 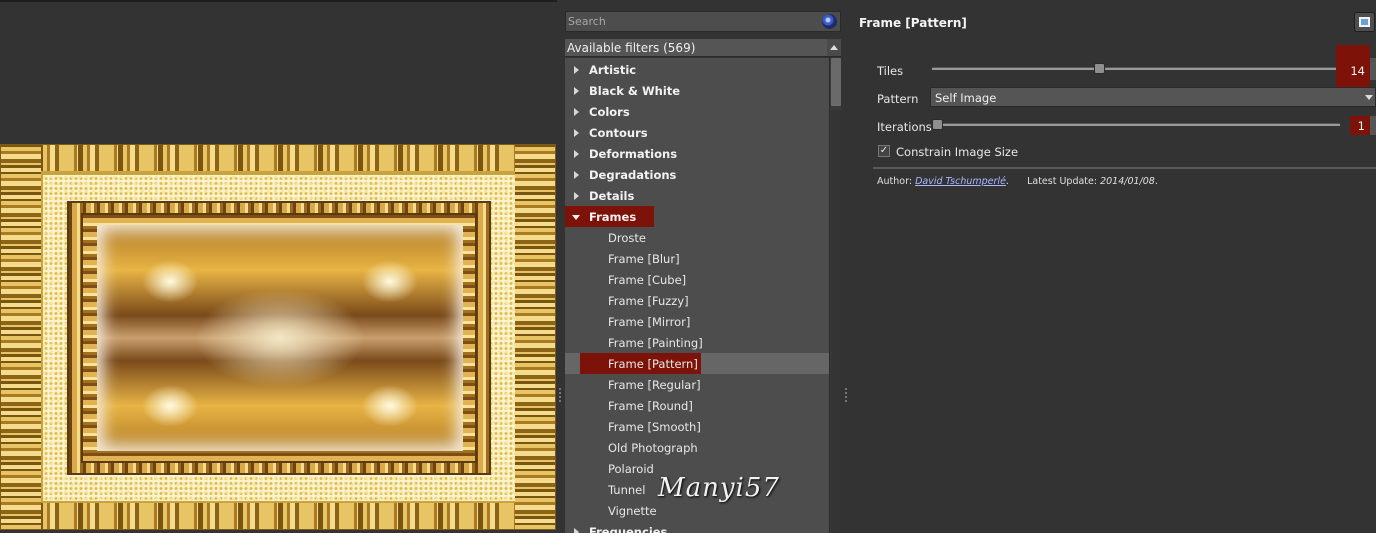 I want to click on frame-tiles-bottom, so click(x=278, y=516).